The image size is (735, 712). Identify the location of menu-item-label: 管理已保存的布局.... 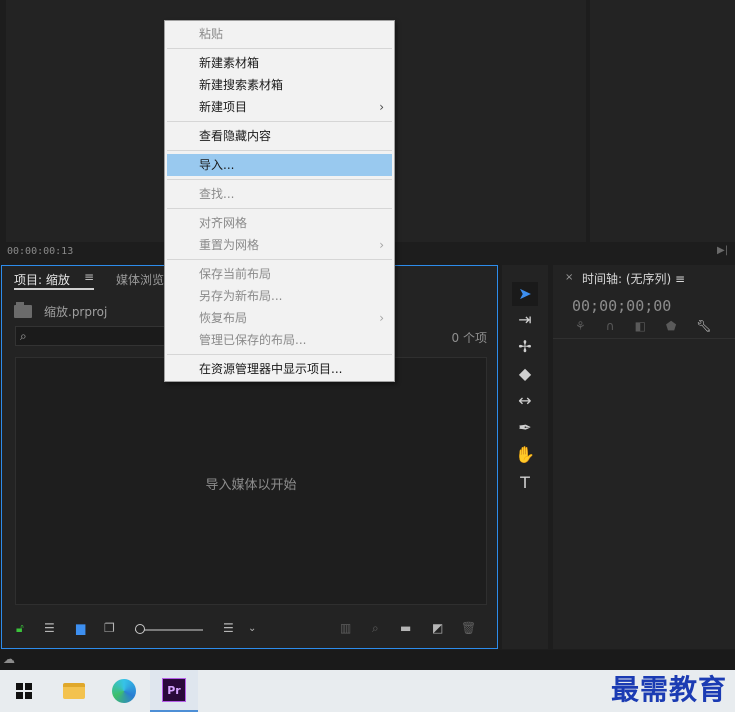
(253, 340).